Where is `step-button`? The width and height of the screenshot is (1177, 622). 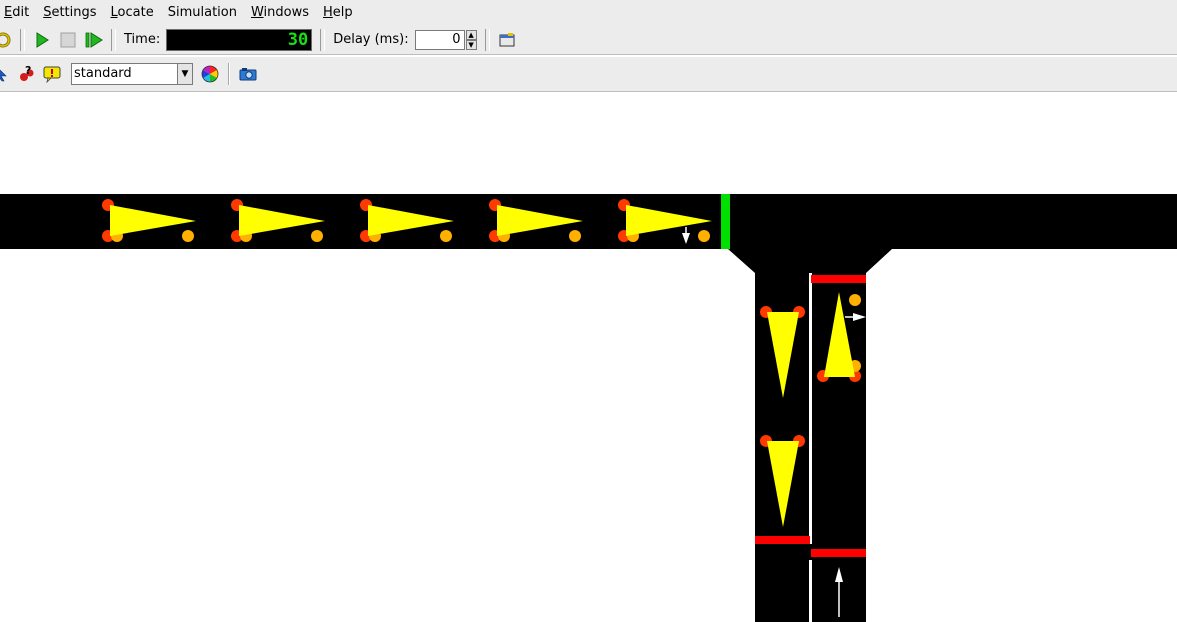
step-button is located at coordinates (94, 40).